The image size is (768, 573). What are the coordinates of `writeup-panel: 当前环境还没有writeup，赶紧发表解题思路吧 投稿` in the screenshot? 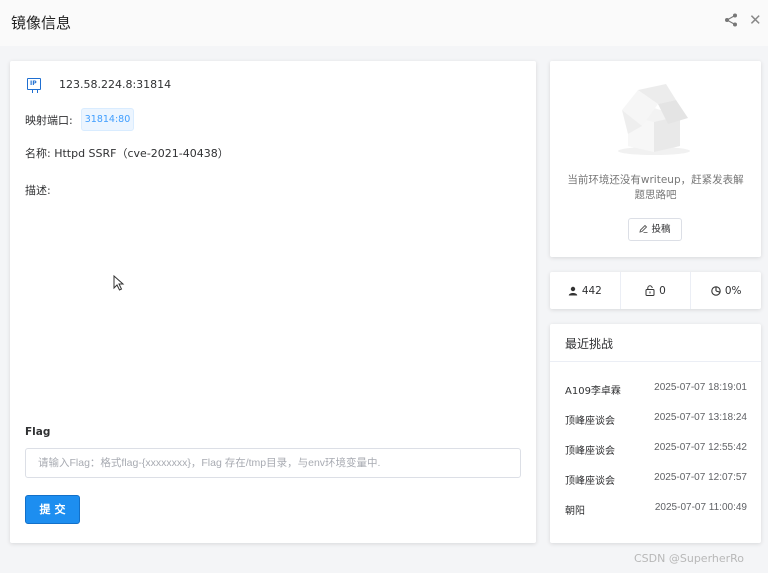 It's located at (655, 159).